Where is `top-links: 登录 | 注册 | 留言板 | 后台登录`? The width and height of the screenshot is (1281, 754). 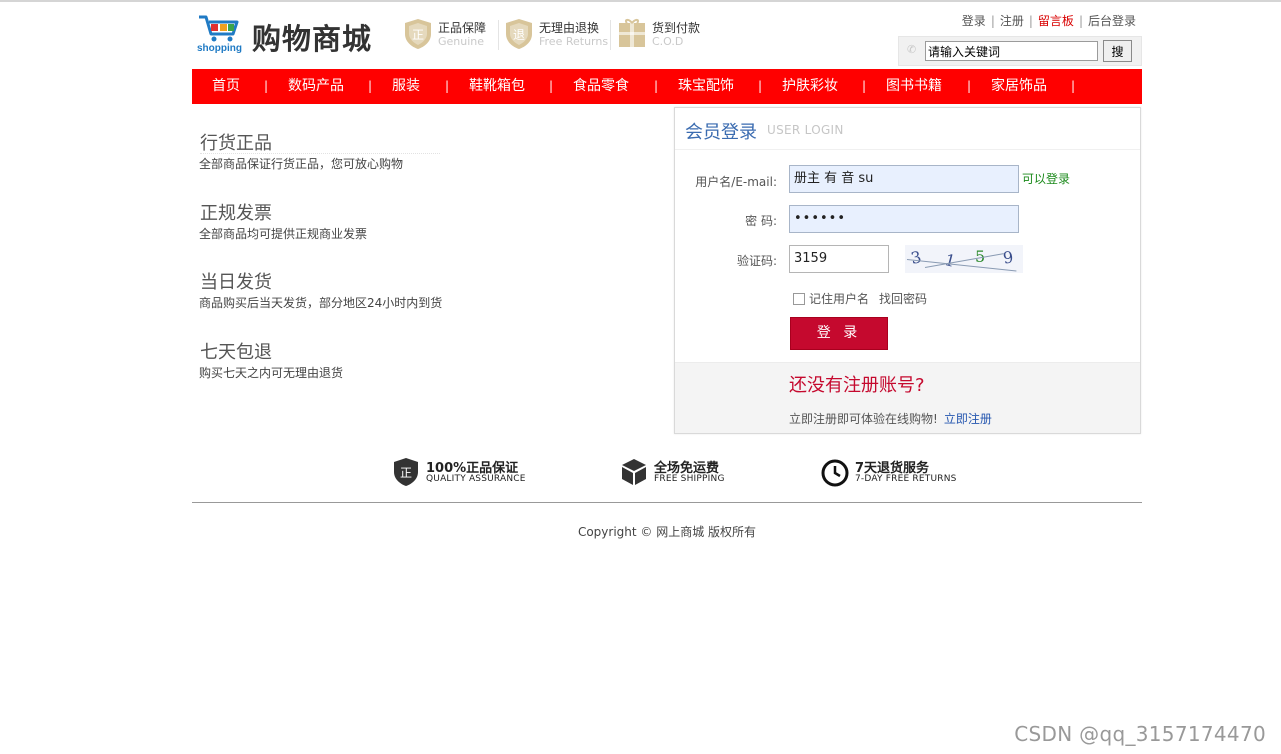 top-links: 登录 | 注册 | 留言板 | 后台登录 is located at coordinates (1048, 21).